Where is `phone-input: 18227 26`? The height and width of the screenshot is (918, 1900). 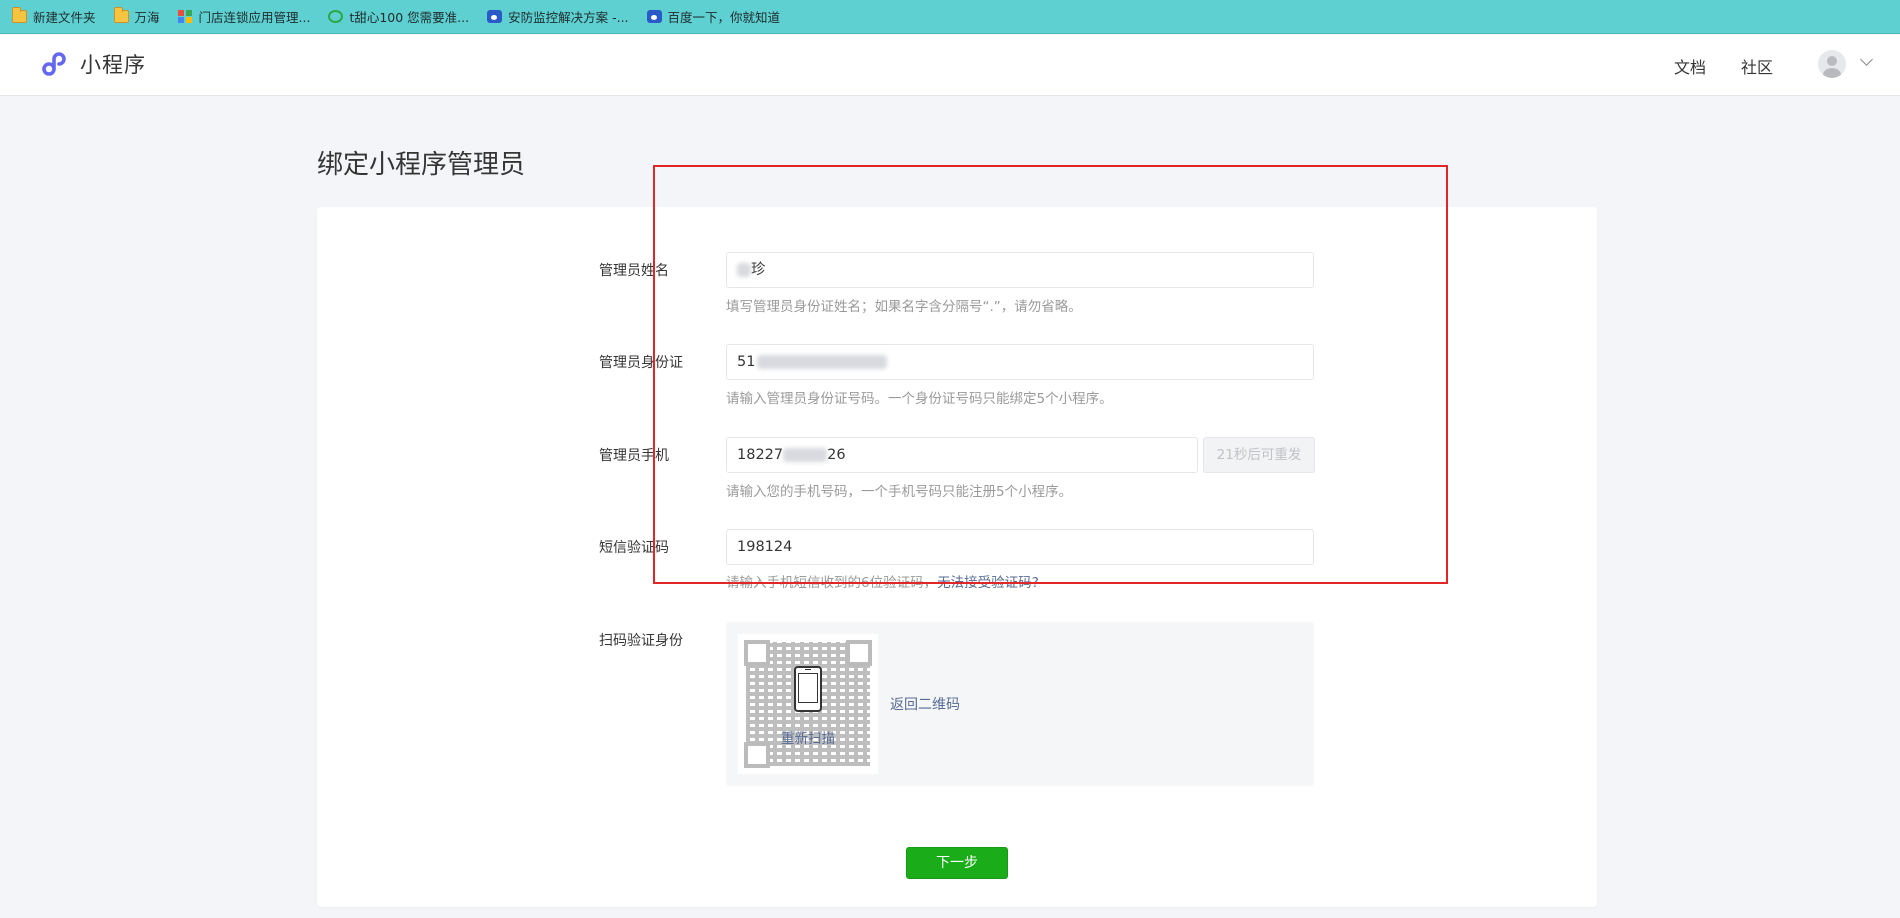 phone-input: 18227 26 is located at coordinates (962, 455).